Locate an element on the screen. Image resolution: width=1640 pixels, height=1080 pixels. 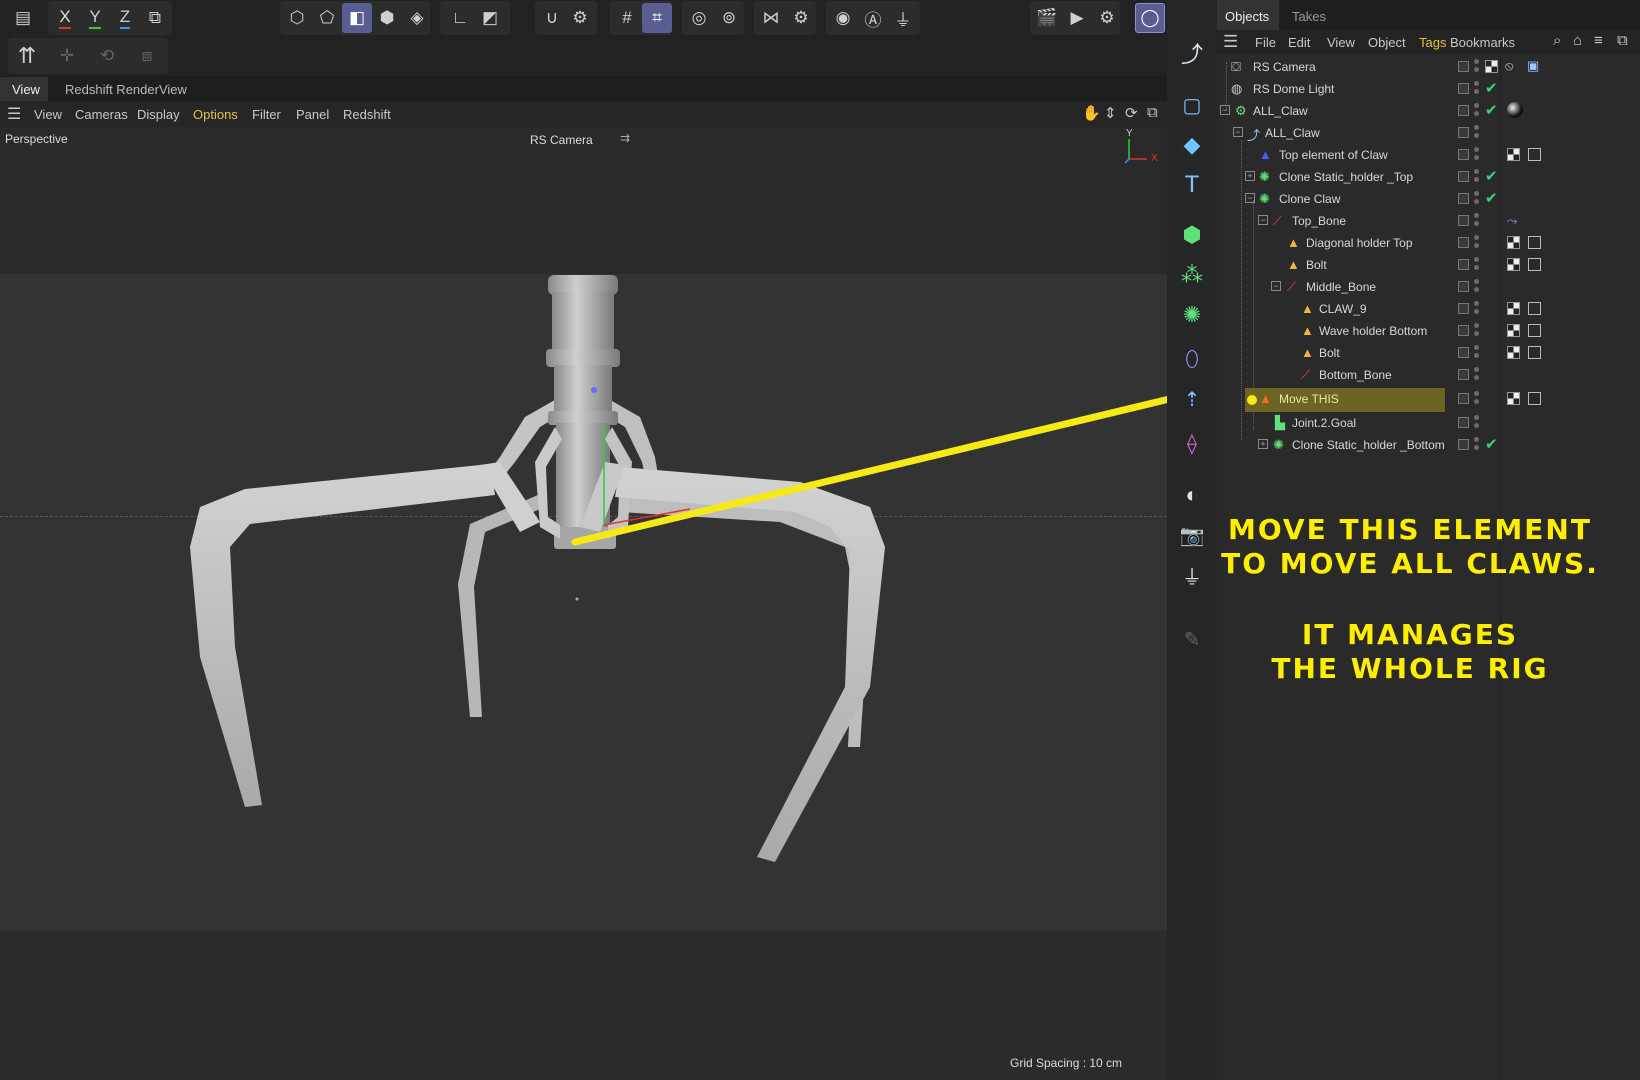
menu-icon: ▤ is located at coordinates (23, 18).